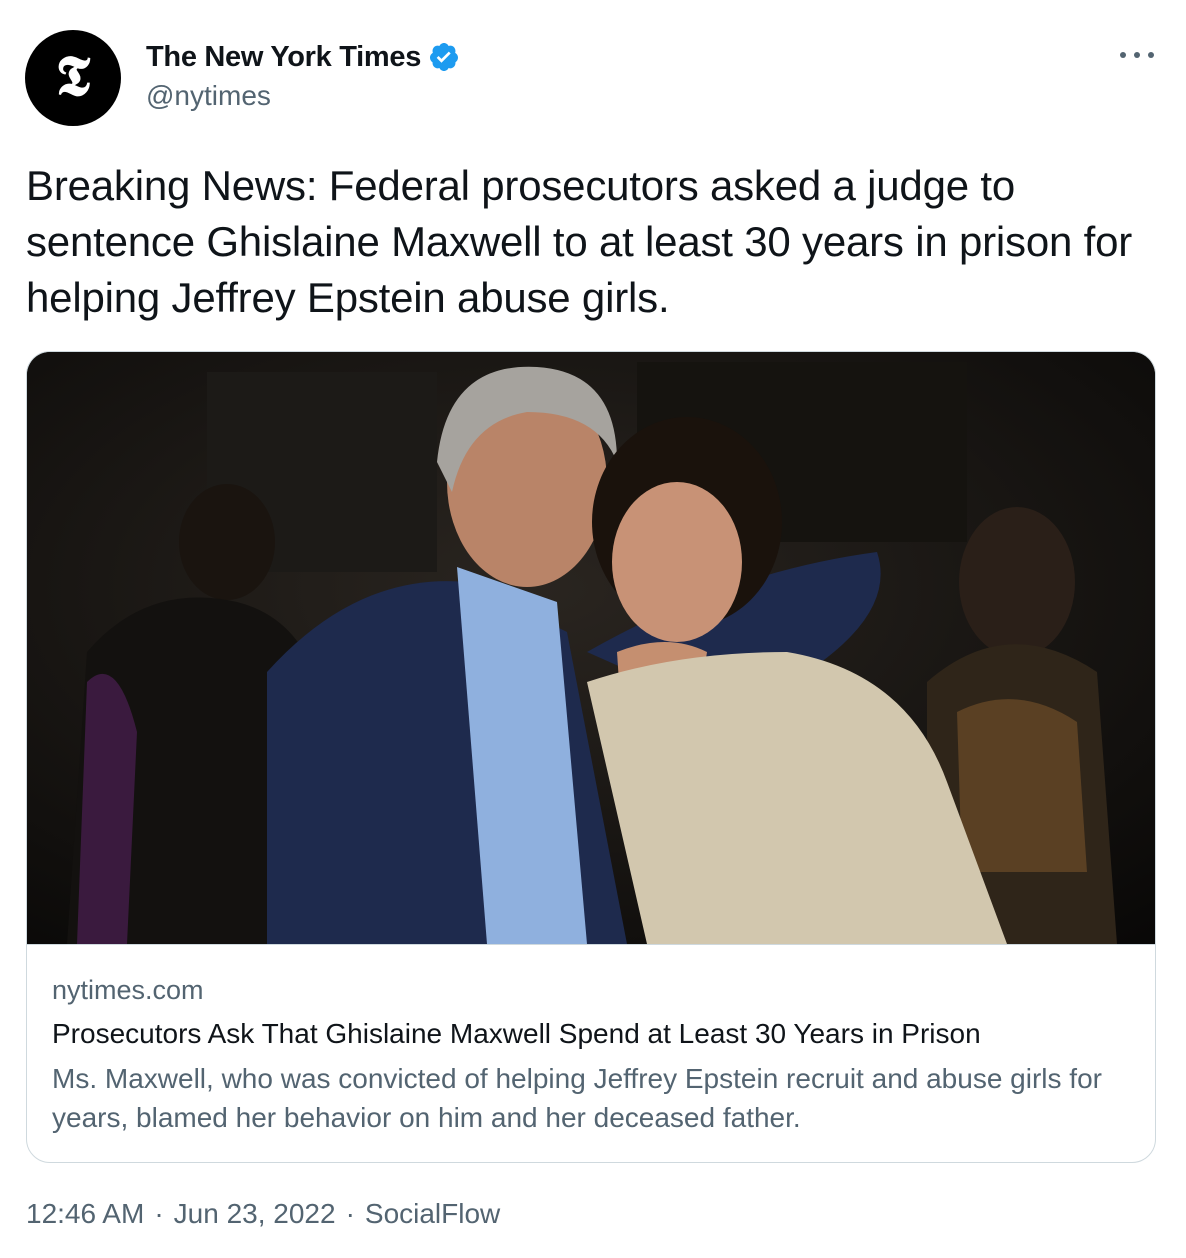 The height and width of the screenshot is (1258, 1186). What do you see at coordinates (208, 96) in the screenshot?
I see `author-handle: @nytimes` at bounding box center [208, 96].